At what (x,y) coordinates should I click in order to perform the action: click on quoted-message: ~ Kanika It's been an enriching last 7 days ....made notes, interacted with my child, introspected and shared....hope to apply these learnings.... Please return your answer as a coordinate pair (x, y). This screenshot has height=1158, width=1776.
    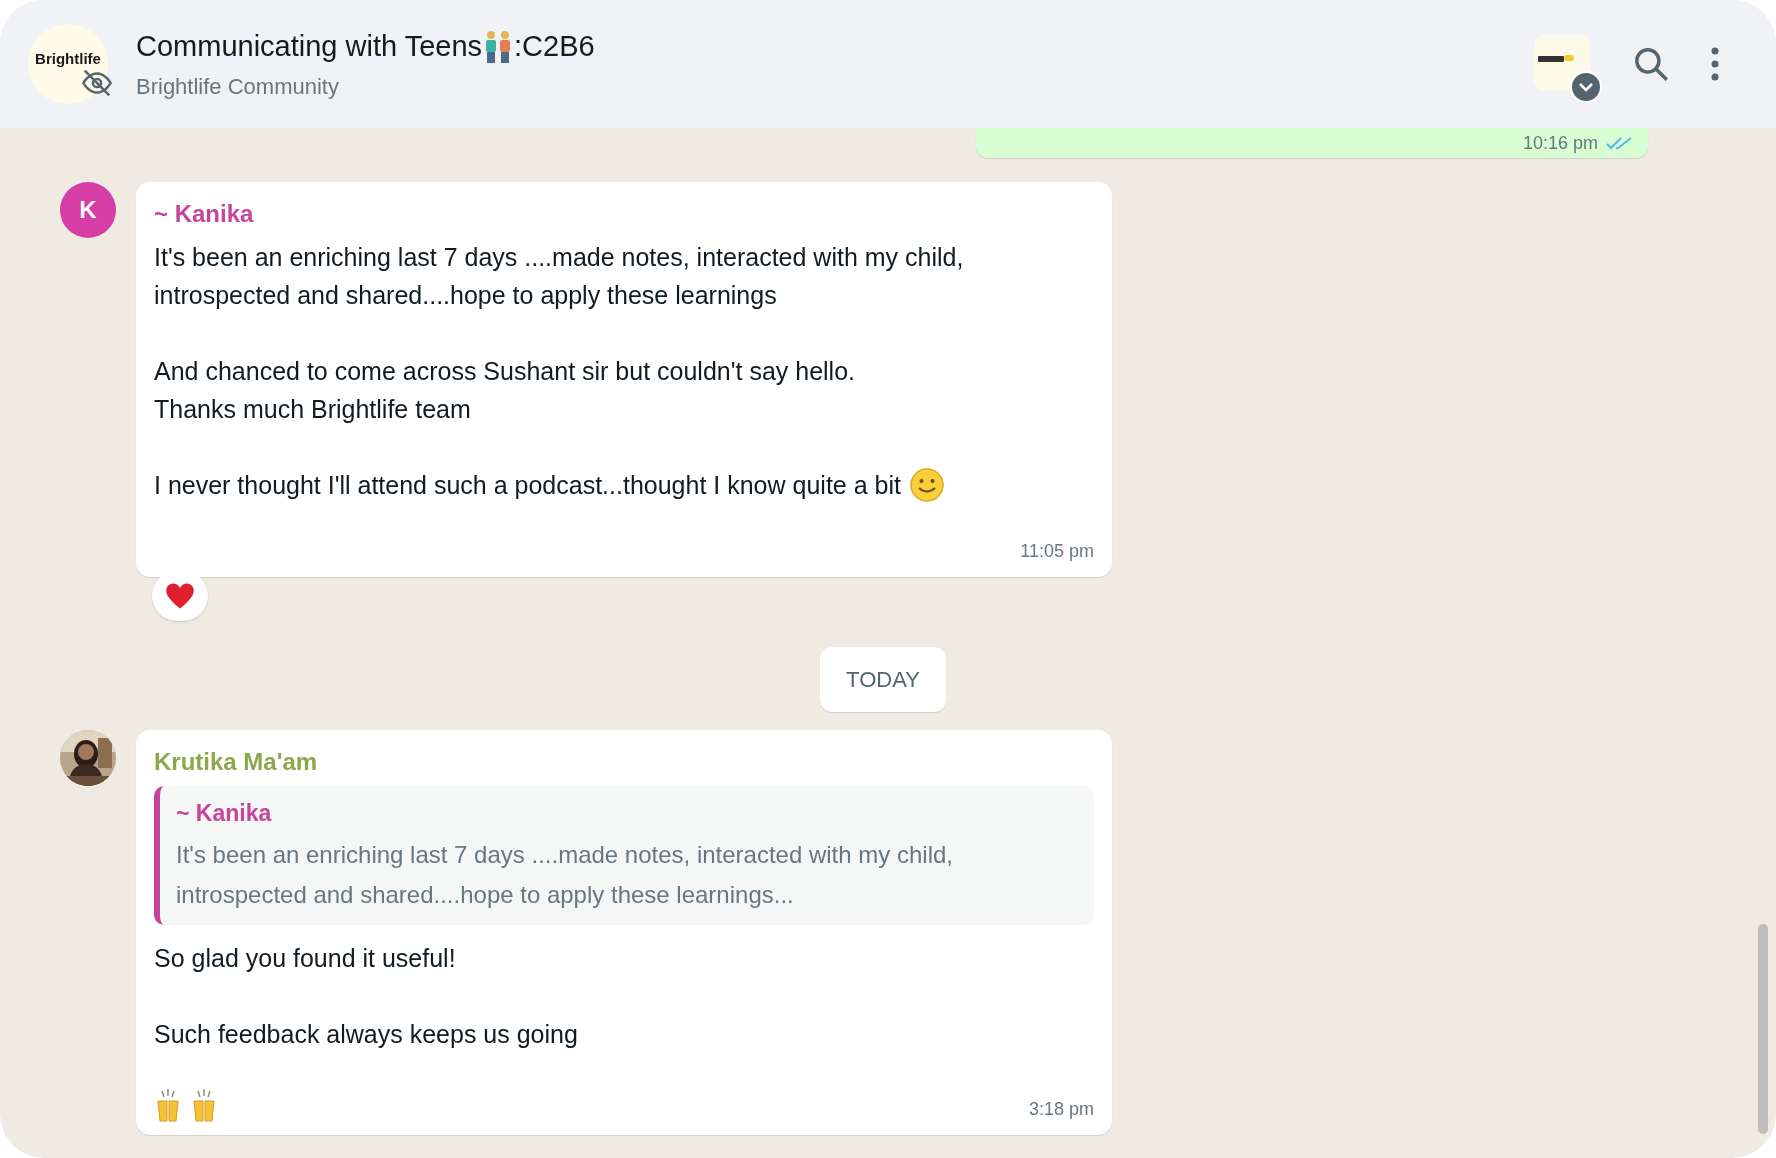
    Looking at the image, I should click on (624, 855).